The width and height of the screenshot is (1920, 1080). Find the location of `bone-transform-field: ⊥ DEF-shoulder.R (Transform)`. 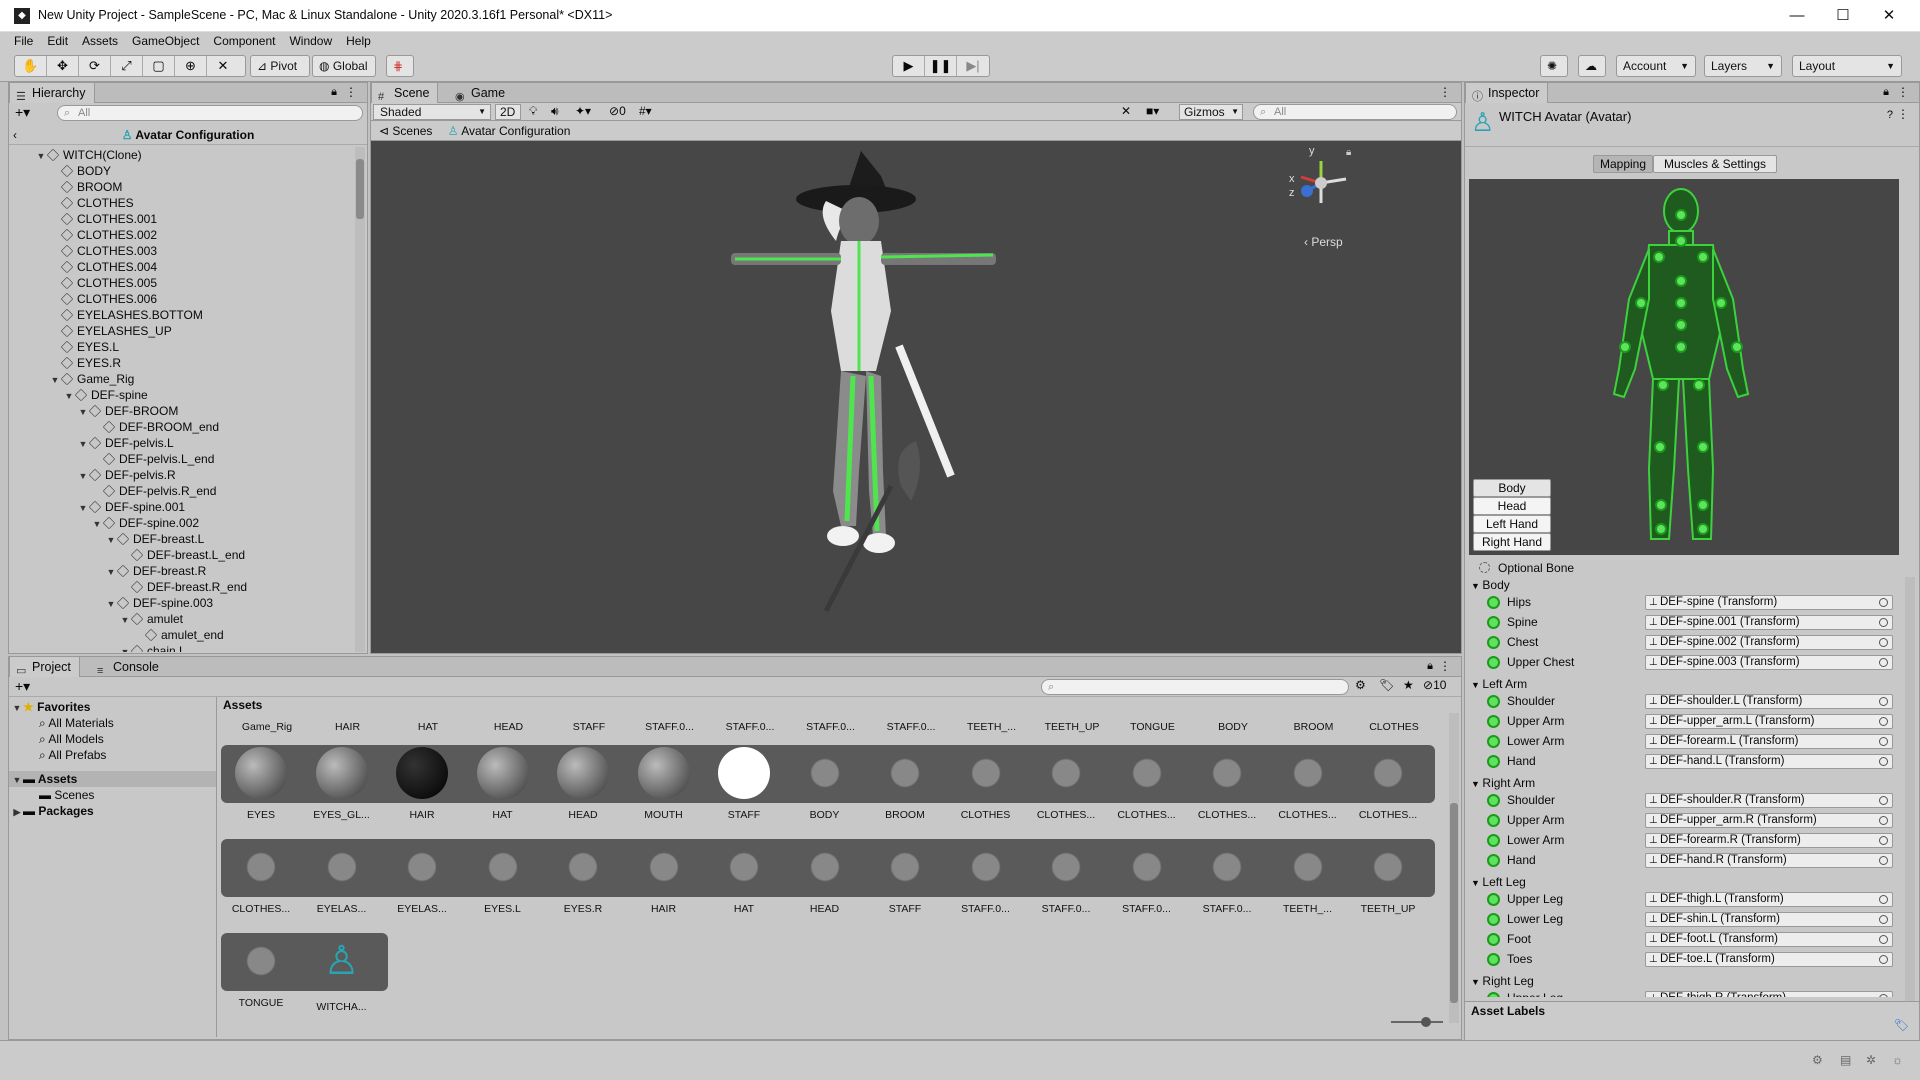

bone-transform-field: ⊥ DEF-shoulder.R (Transform) is located at coordinates (1769, 800).